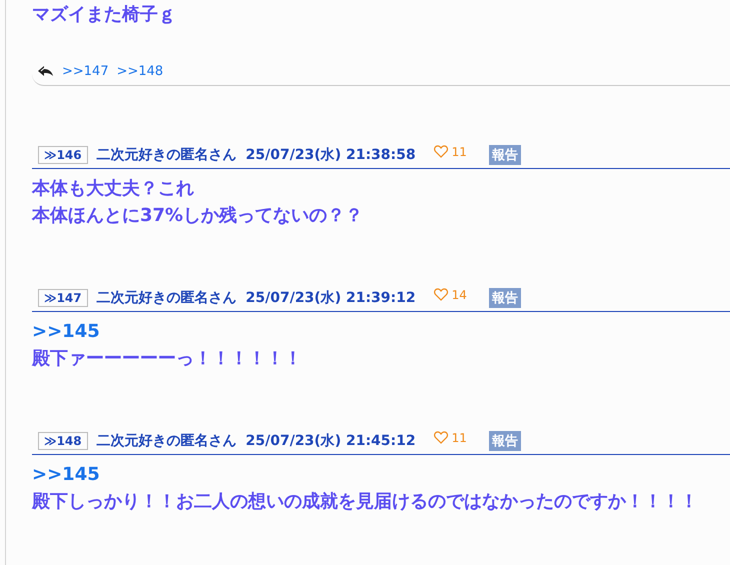  I want to click on post-date: 25/07/23(水) 21:38:58, so click(331, 155).